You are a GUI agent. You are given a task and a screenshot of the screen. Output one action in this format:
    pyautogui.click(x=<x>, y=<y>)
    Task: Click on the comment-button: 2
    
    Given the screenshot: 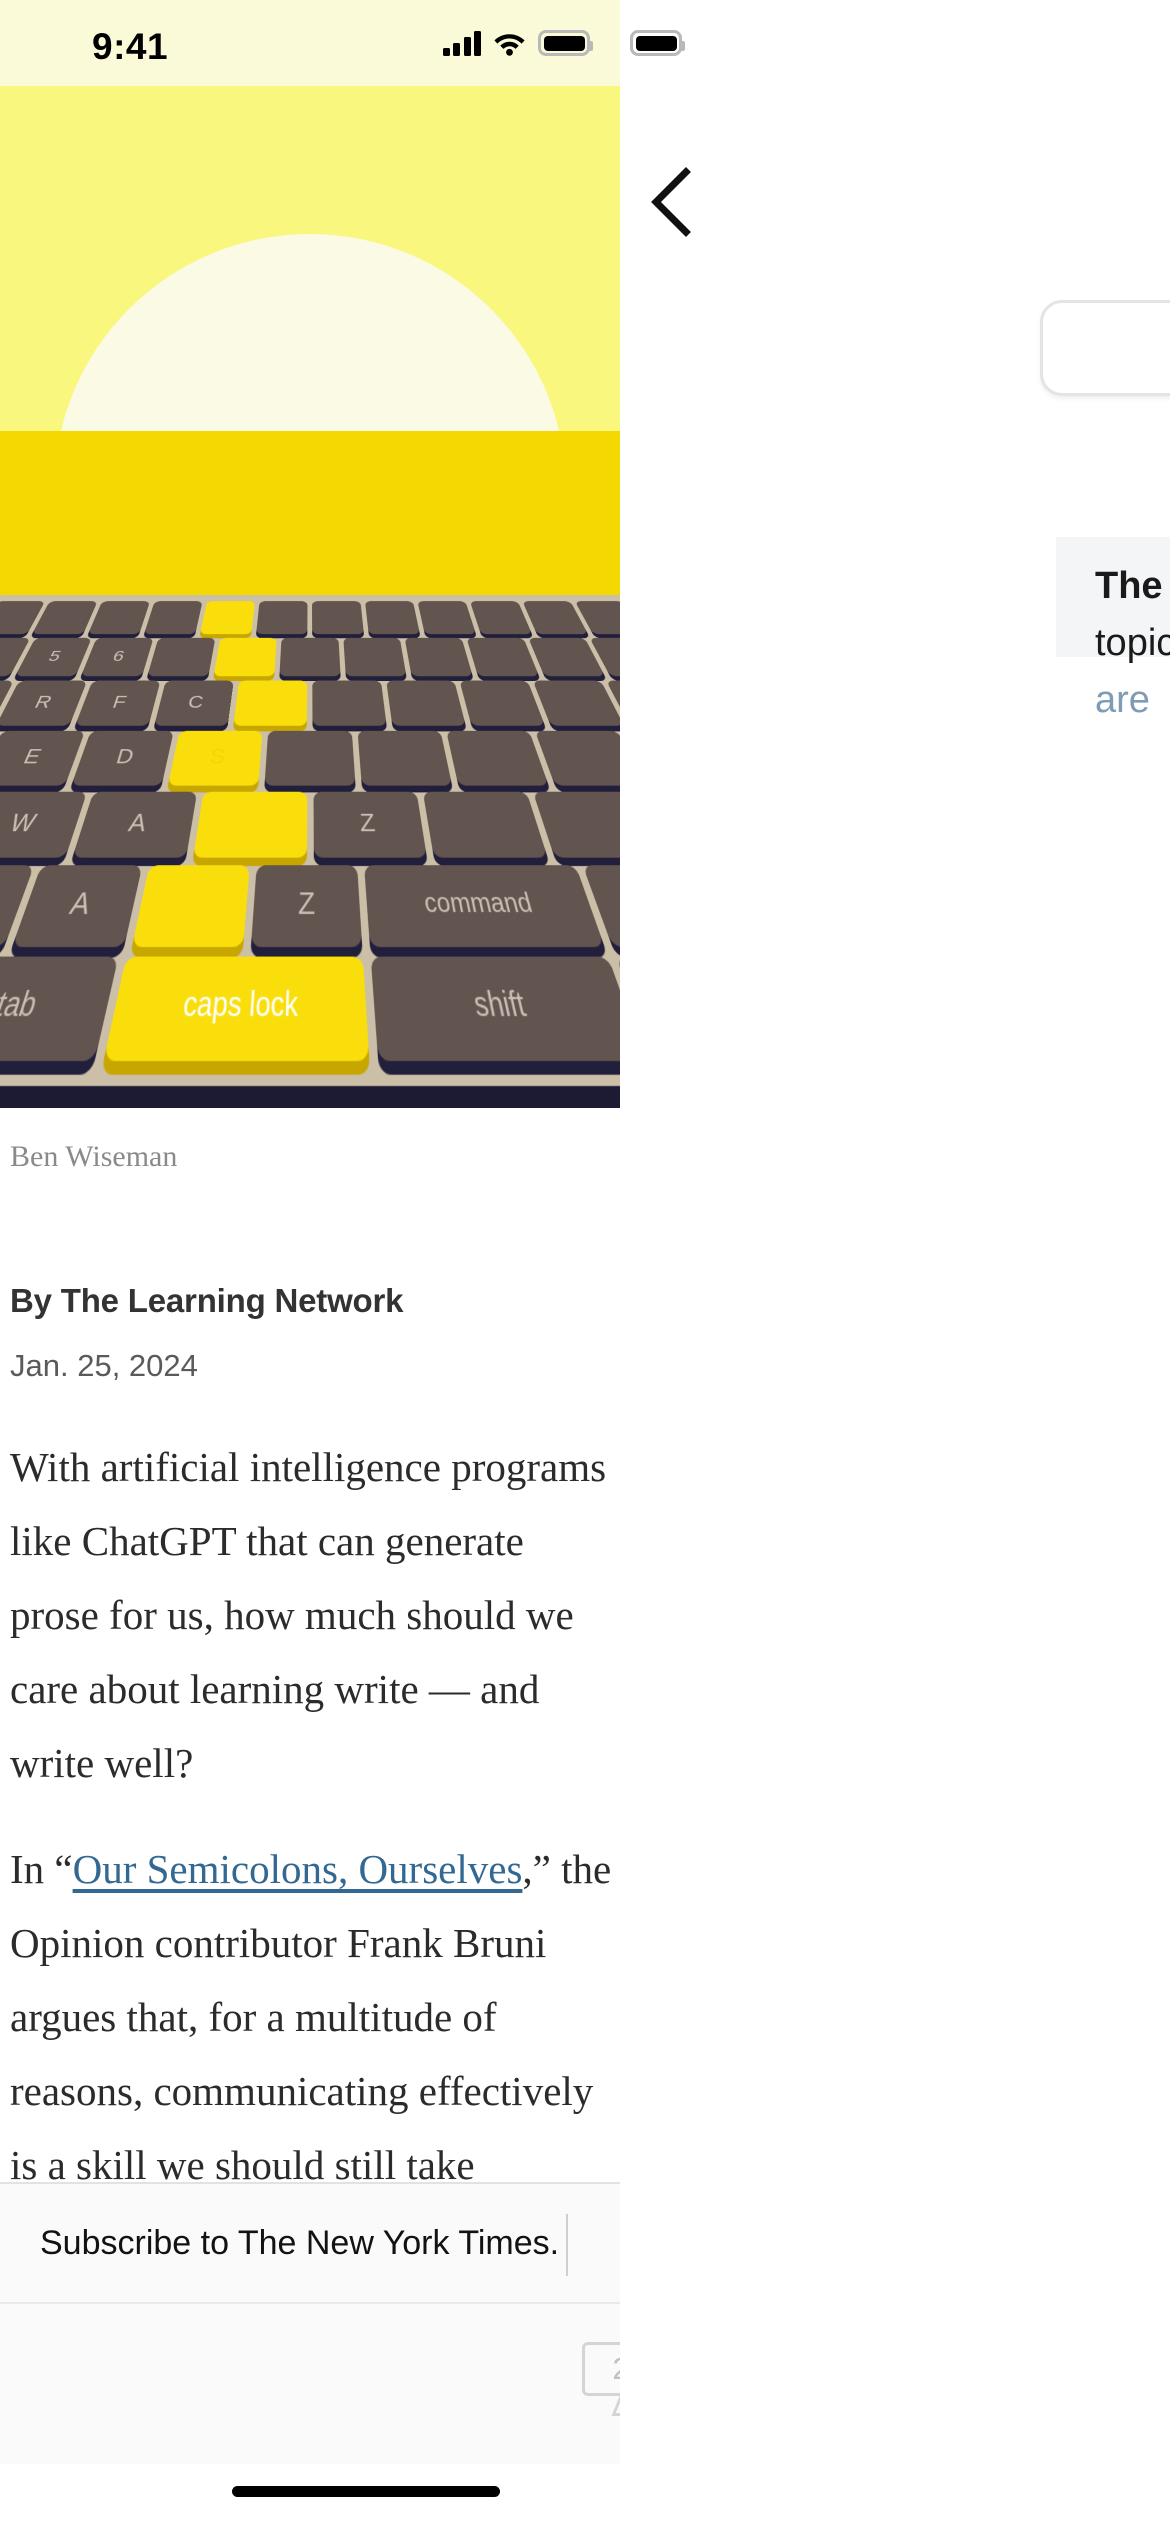 What is the action you would take?
    pyautogui.click(x=601, y=2379)
    